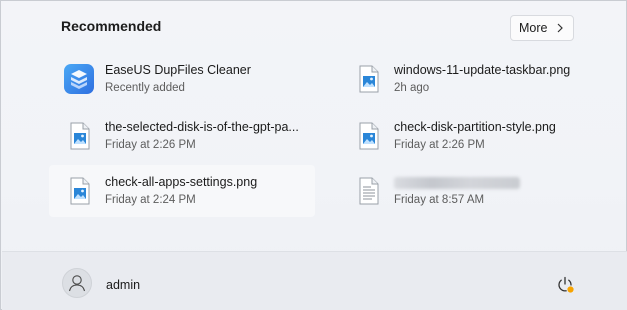 This screenshot has width=627, height=310. What do you see at coordinates (178, 70) in the screenshot?
I see `item-name: EaseUS DupFiles Cleaner` at bounding box center [178, 70].